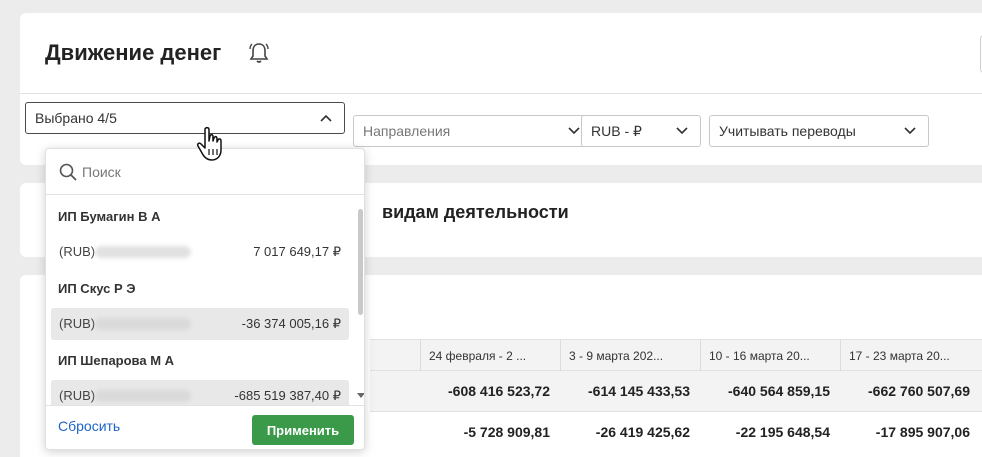 This screenshot has height=457, width=982. What do you see at coordinates (200, 252) in the screenshot?
I see `company-option: (RUB) 7 017 649,17 ₽` at bounding box center [200, 252].